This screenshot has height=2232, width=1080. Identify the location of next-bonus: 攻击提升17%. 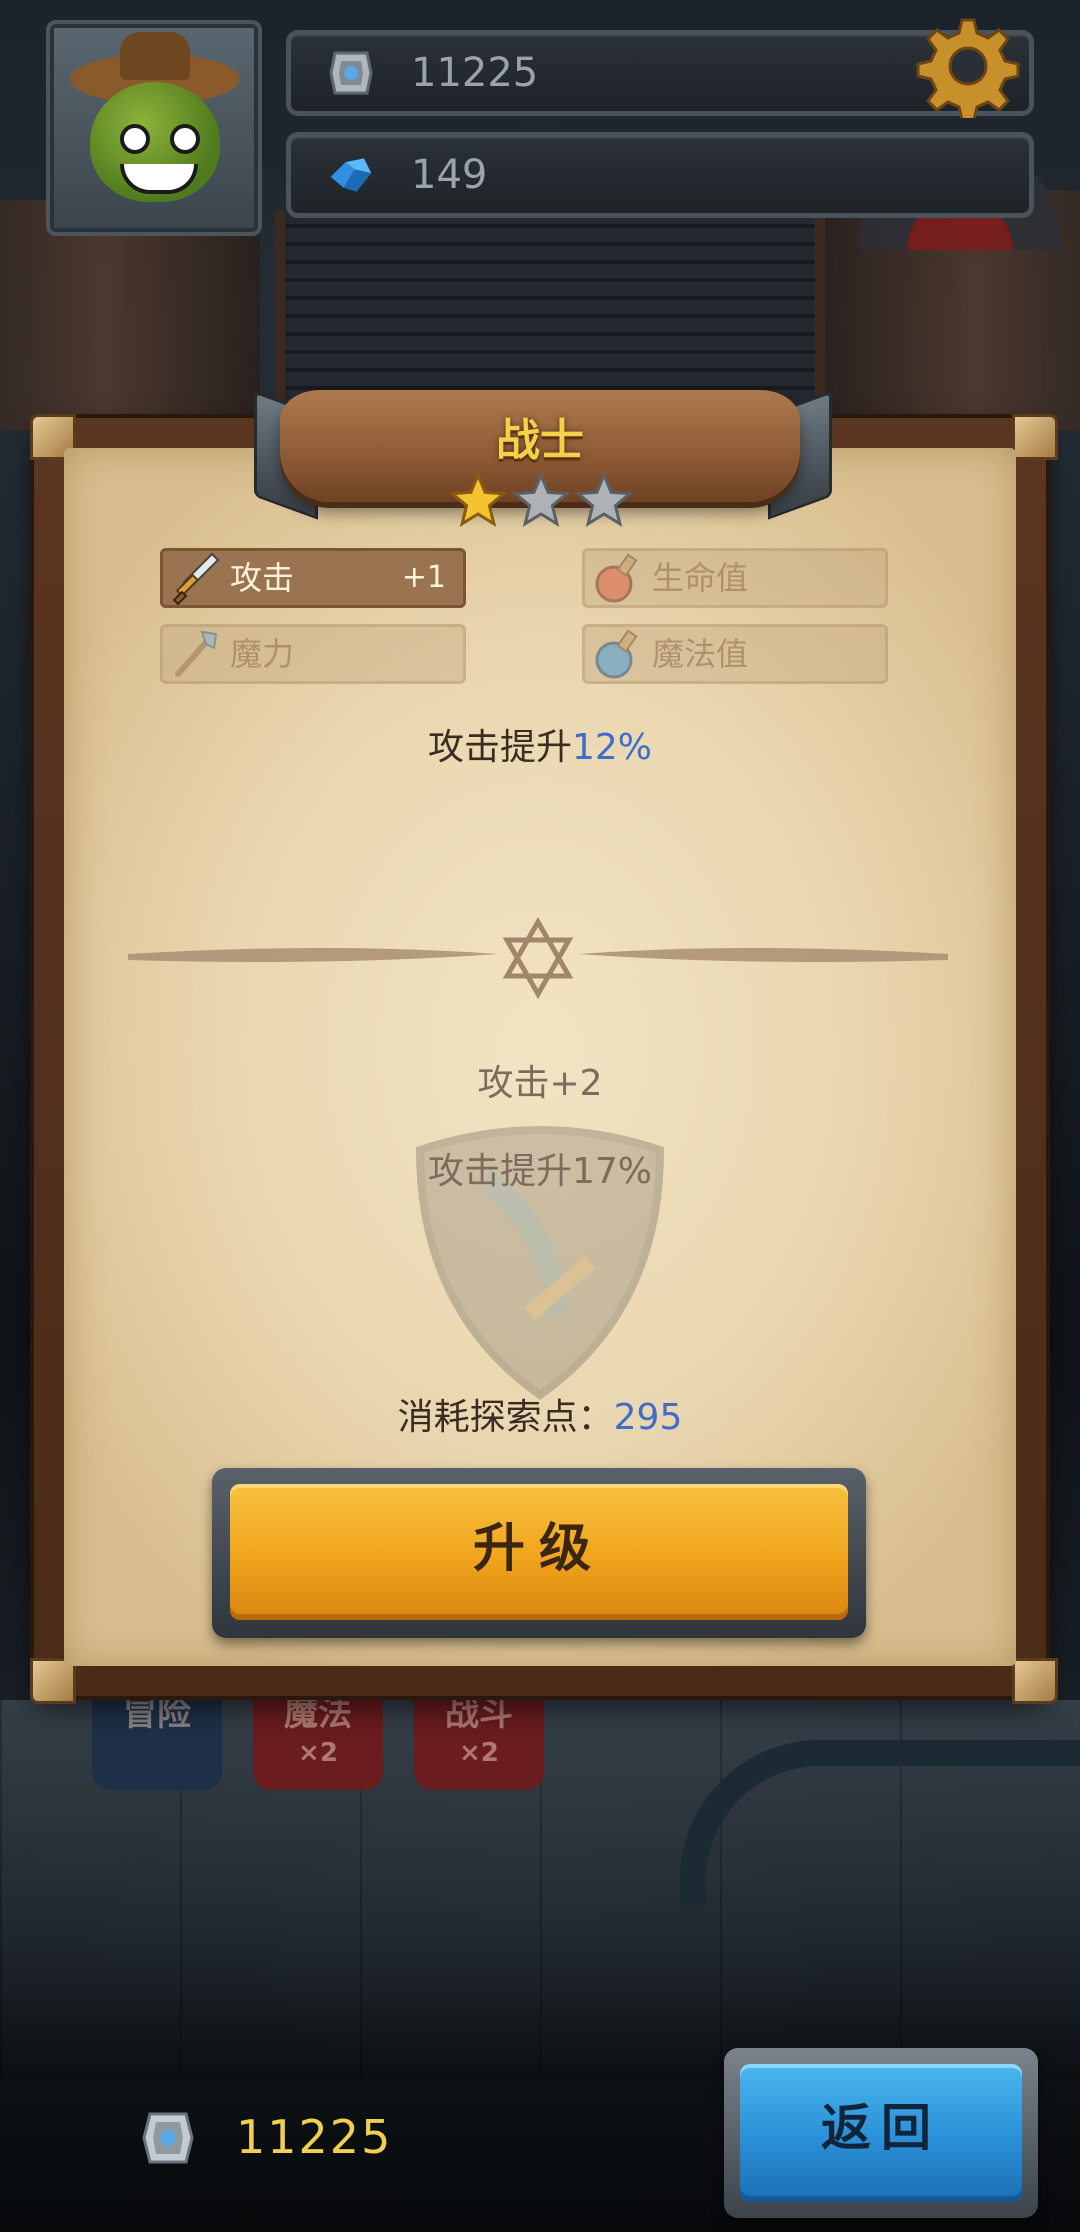
(540, 1171).